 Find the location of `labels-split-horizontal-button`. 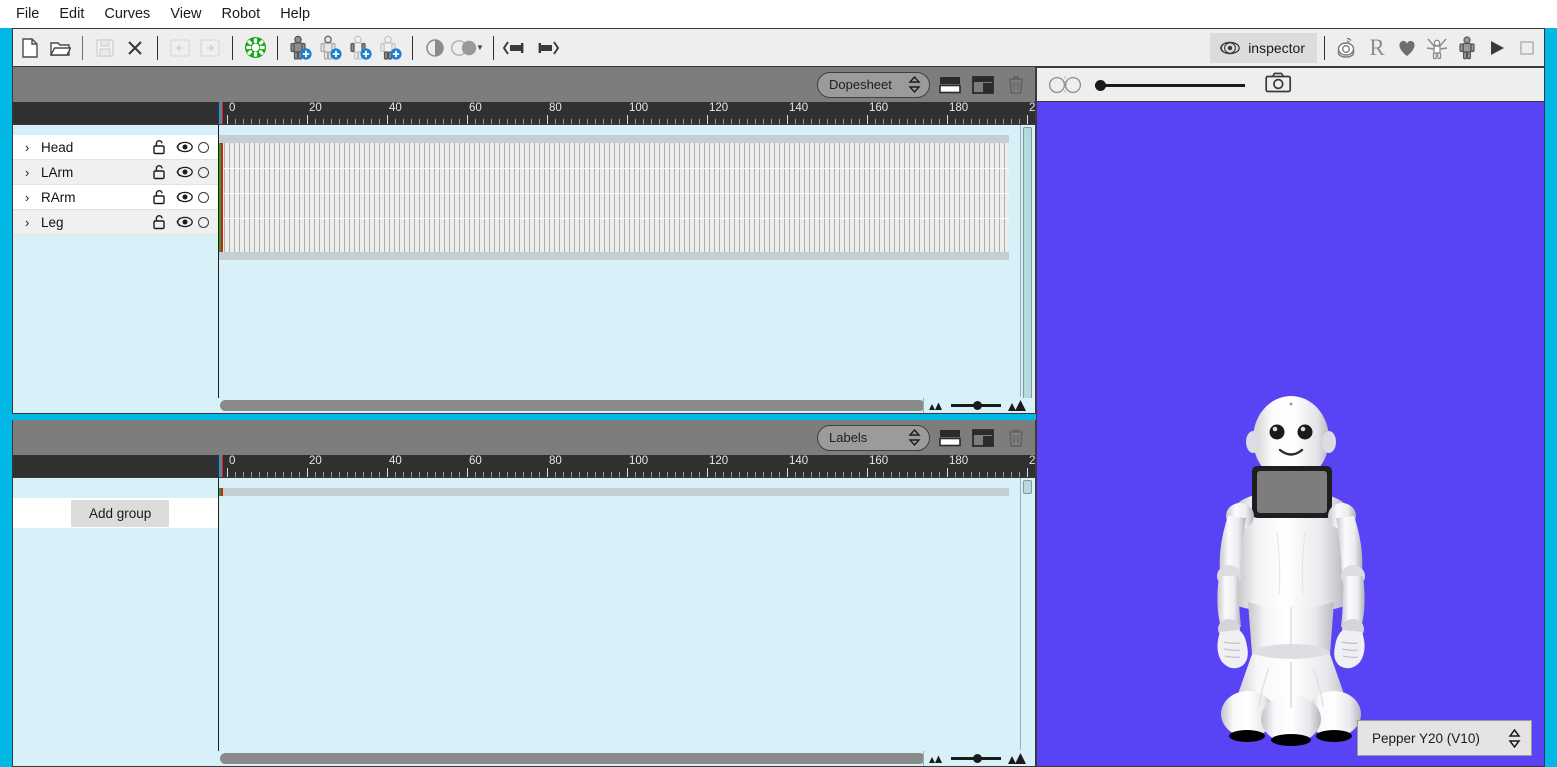

labels-split-horizontal-button is located at coordinates (950, 438).